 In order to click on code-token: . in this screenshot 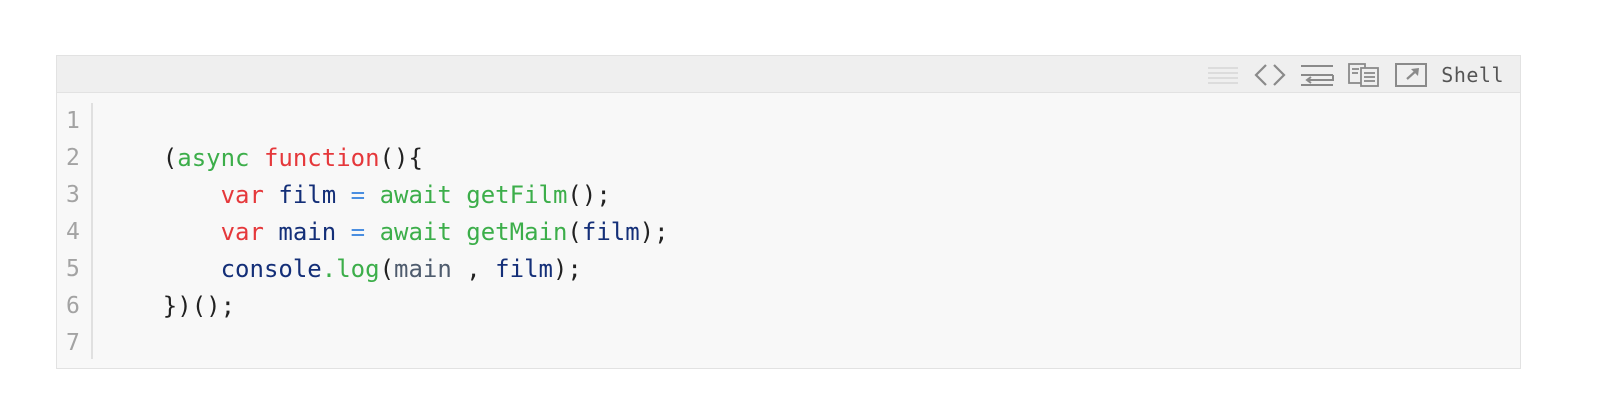, I will do `click(329, 269)`.